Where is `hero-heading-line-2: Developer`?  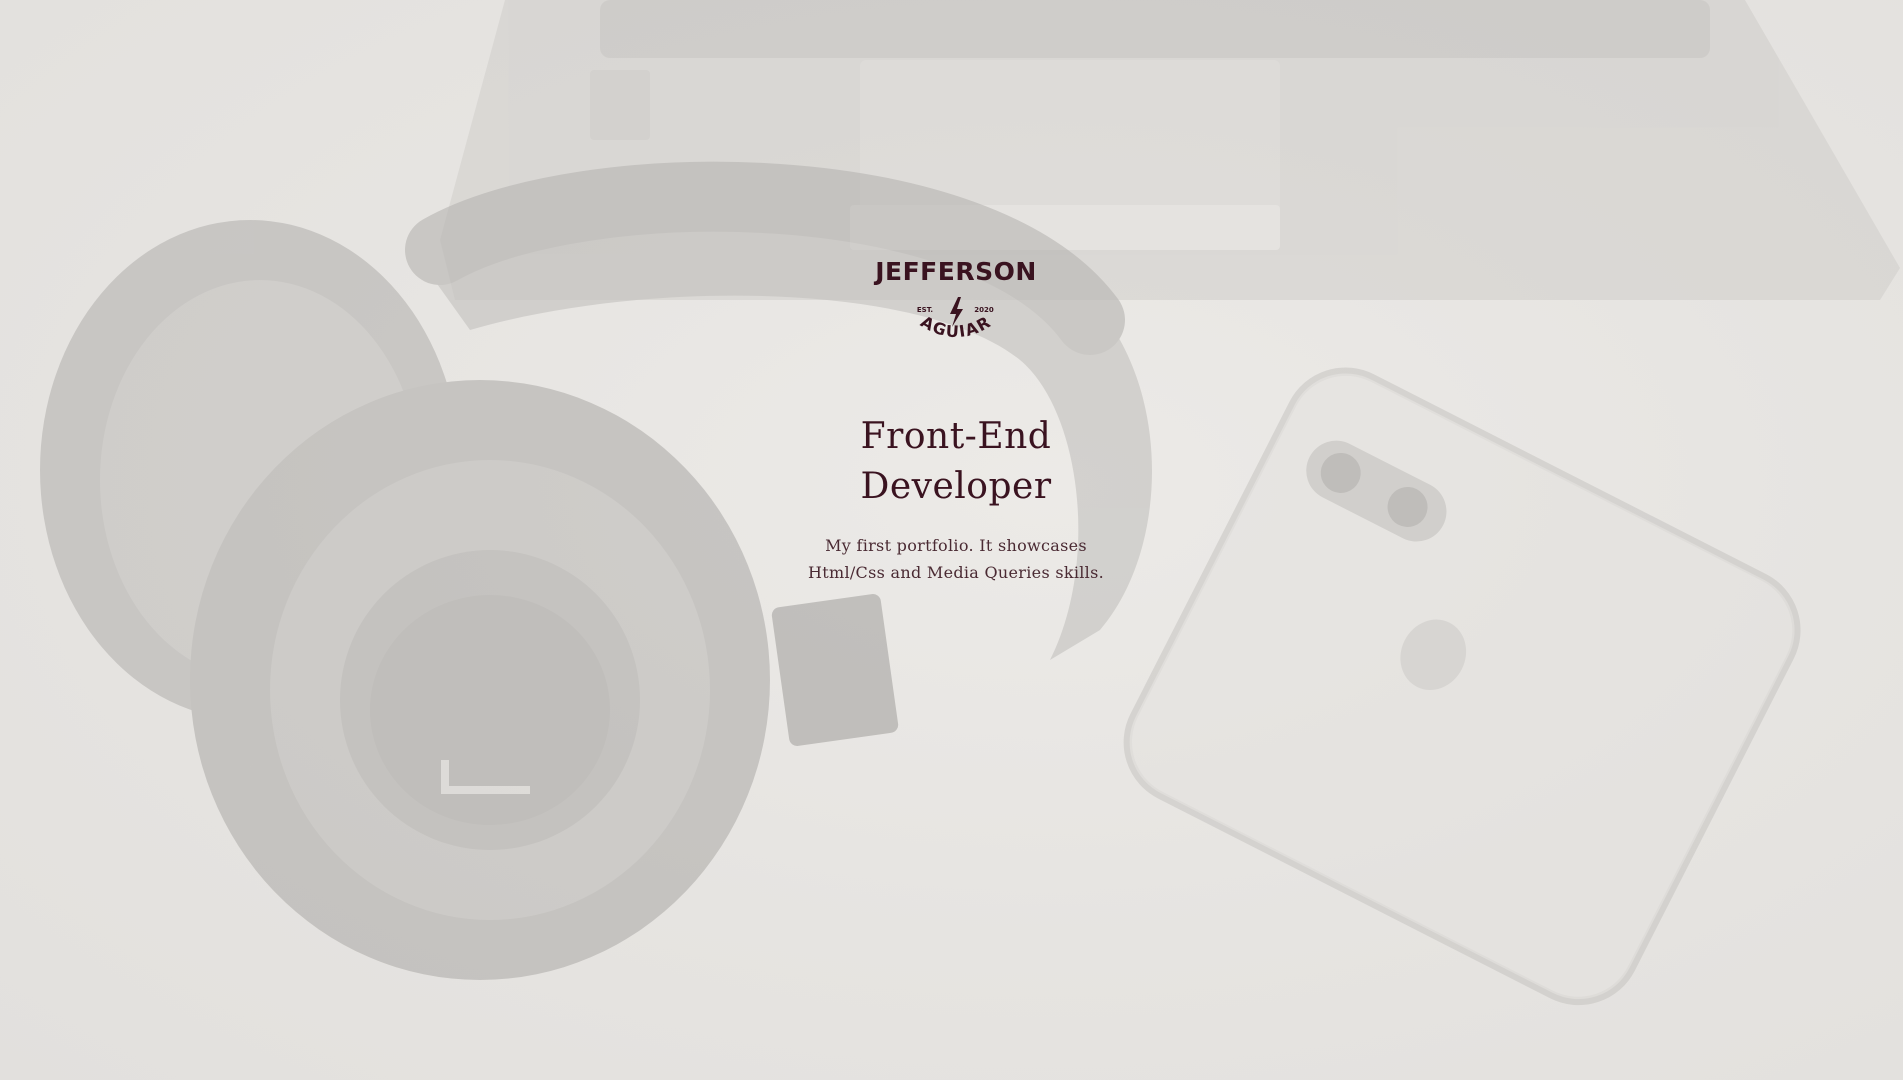 hero-heading-line-2: Developer is located at coordinates (956, 486).